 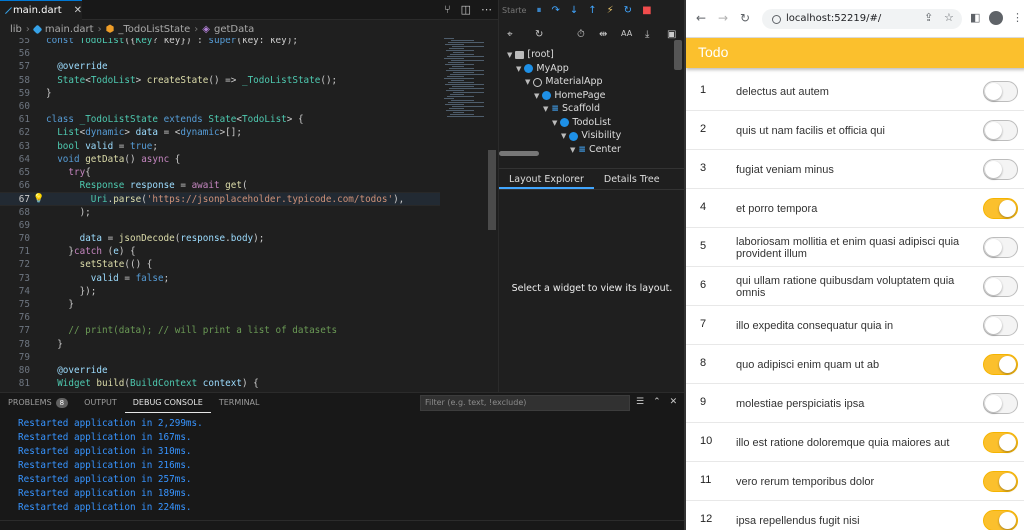 I want to click on editor-scrollbar, so click(x=492, y=190).